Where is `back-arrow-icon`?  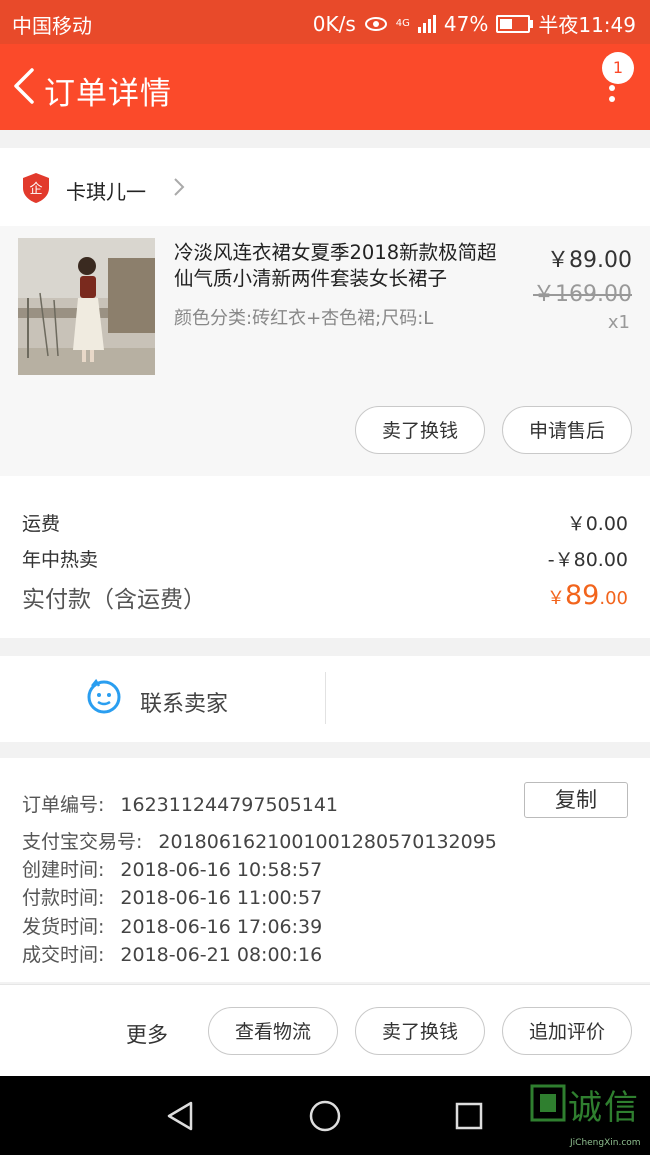 back-arrow-icon is located at coordinates (25, 86).